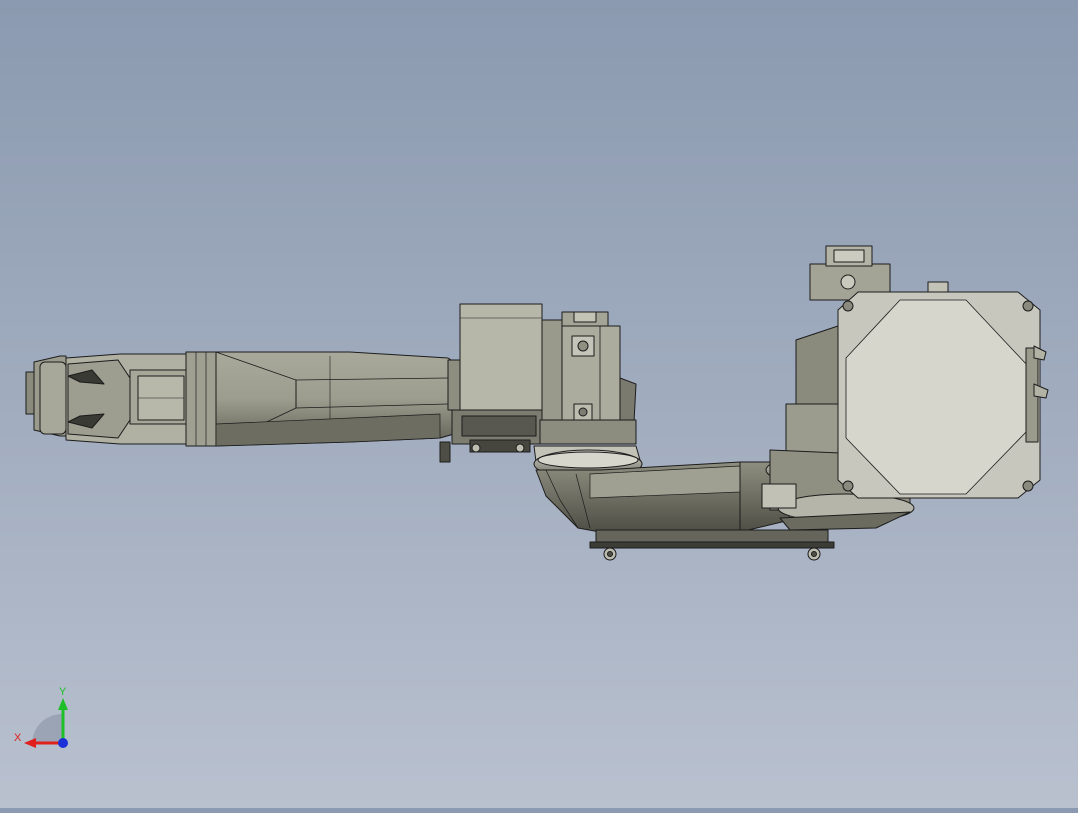 The image size is (1078, 813). What do you see at coordinates (63, 743) in the screenshot?
I see `z-axis-dot` at bounding box center [63, 743].